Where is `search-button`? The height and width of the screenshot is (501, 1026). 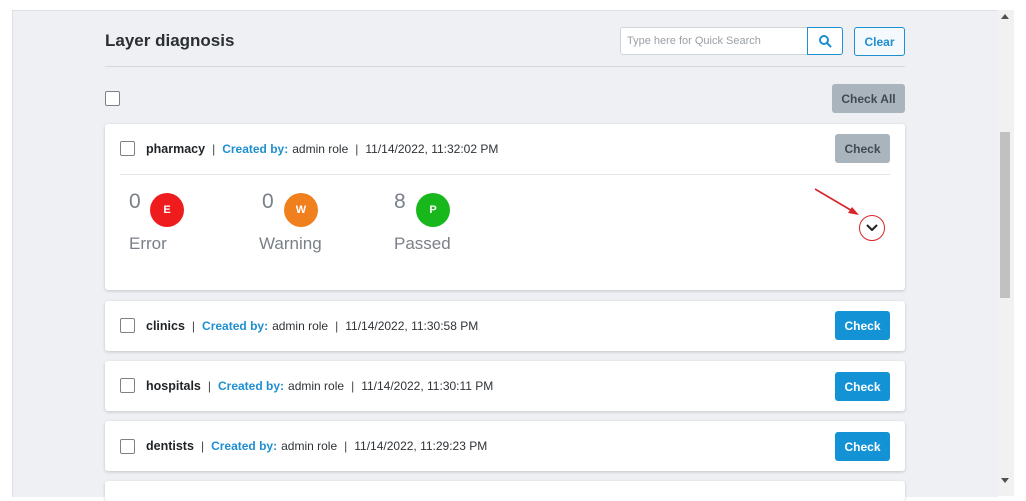
search-button is located at coordinates (825, 41).